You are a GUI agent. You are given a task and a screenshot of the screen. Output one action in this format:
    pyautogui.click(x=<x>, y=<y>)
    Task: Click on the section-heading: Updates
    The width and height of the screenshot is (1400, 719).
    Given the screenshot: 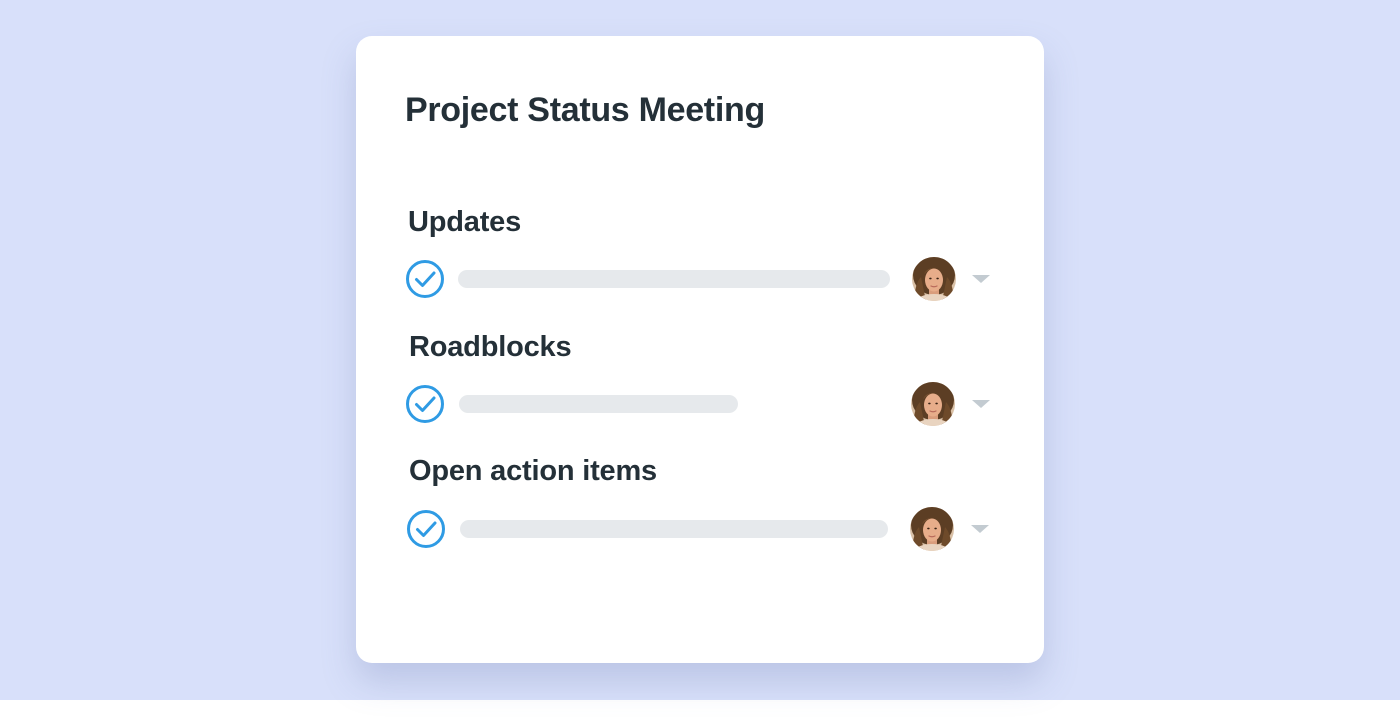 What is the action you would take?
    pyautogui.click(x=465, y=222)
    